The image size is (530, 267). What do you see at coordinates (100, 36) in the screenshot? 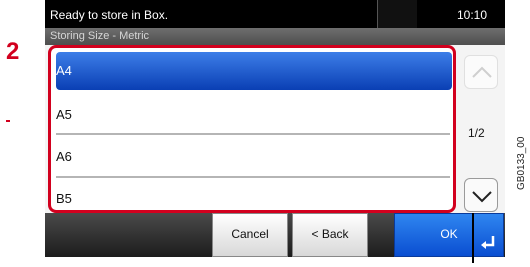
I see `screen-subtitle: Storing Size - Metric` at bounding box center [100, 36].